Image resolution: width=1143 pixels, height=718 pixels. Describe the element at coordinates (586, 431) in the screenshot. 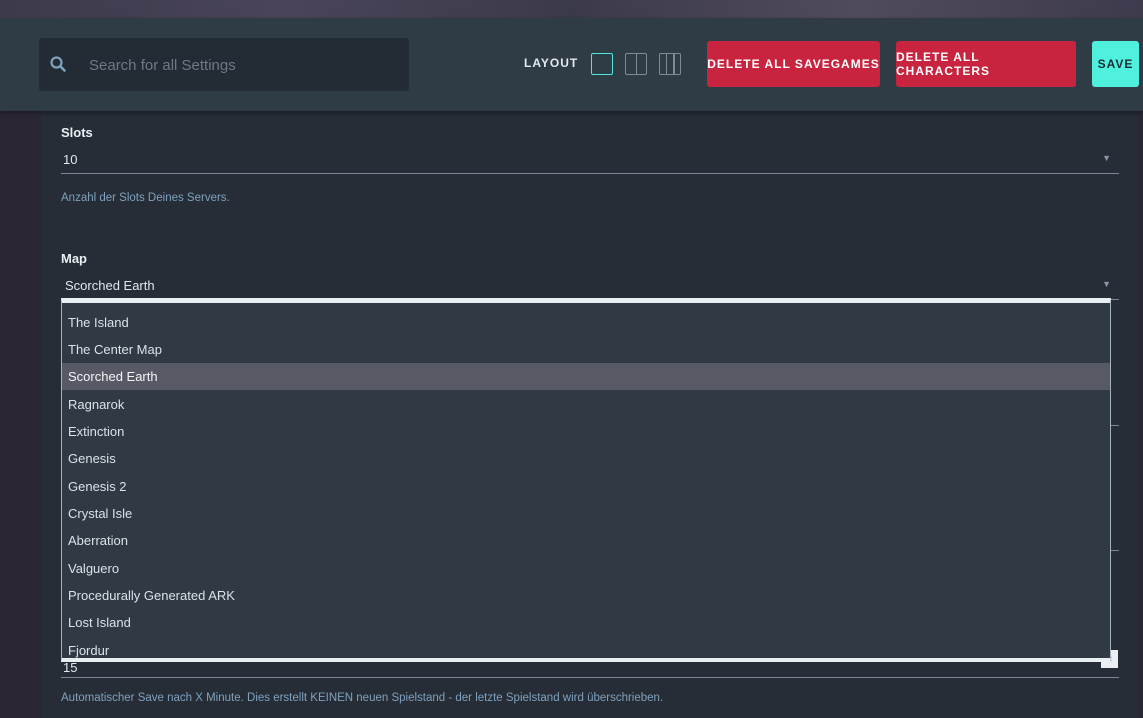

I see `map-option: Extinction` at that location.